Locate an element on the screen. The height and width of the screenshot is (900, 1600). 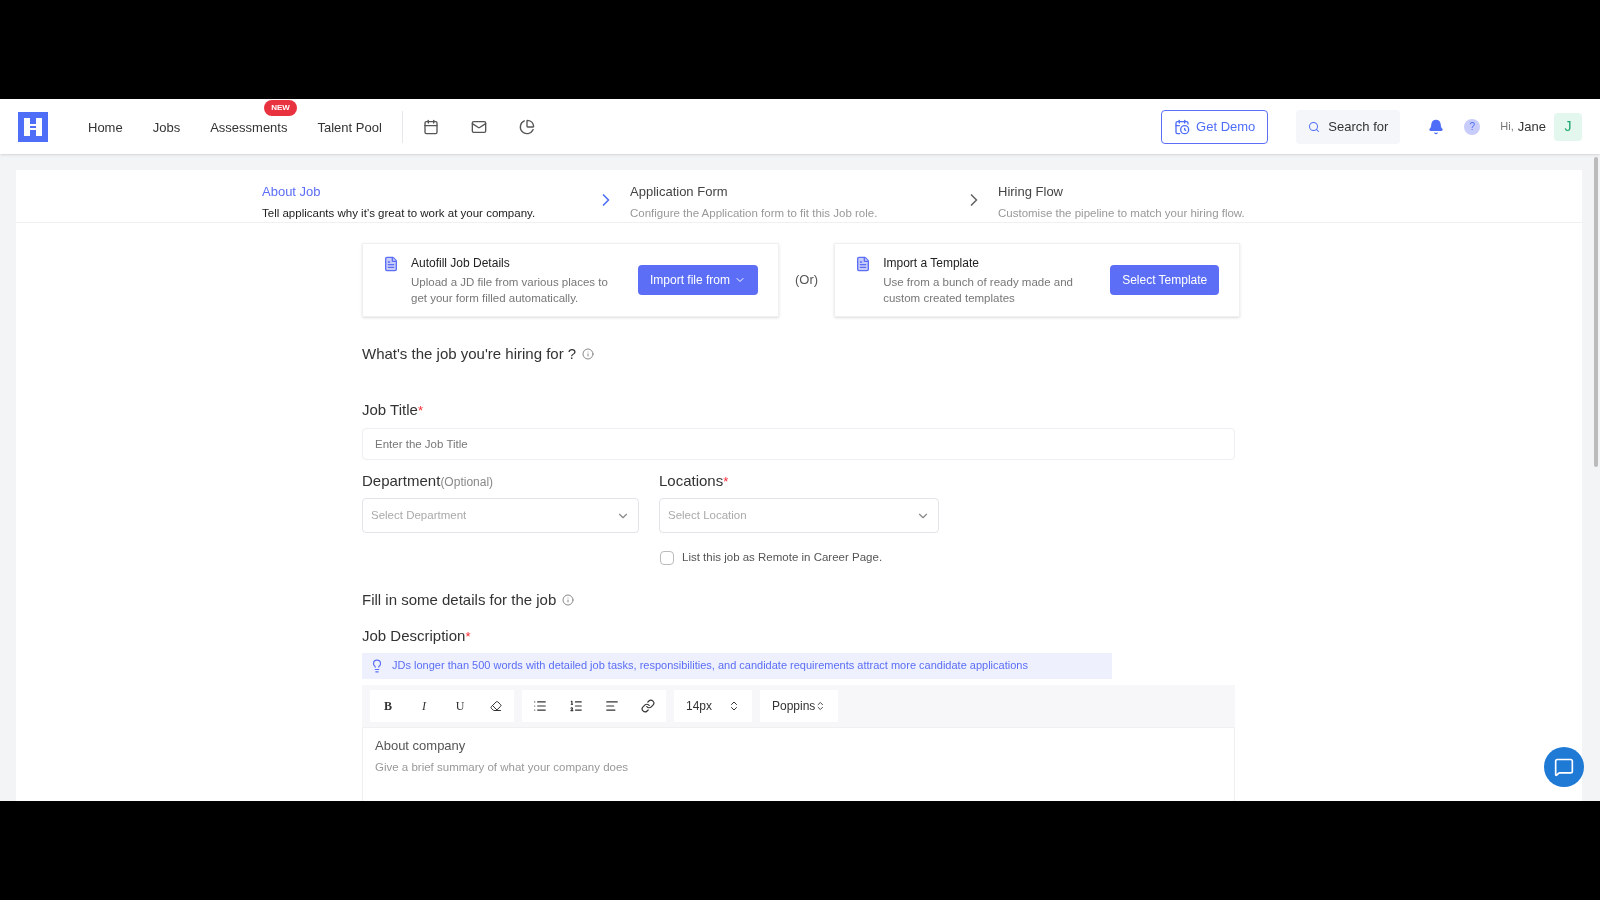
logo-icon is located at coordinates (33, 126).